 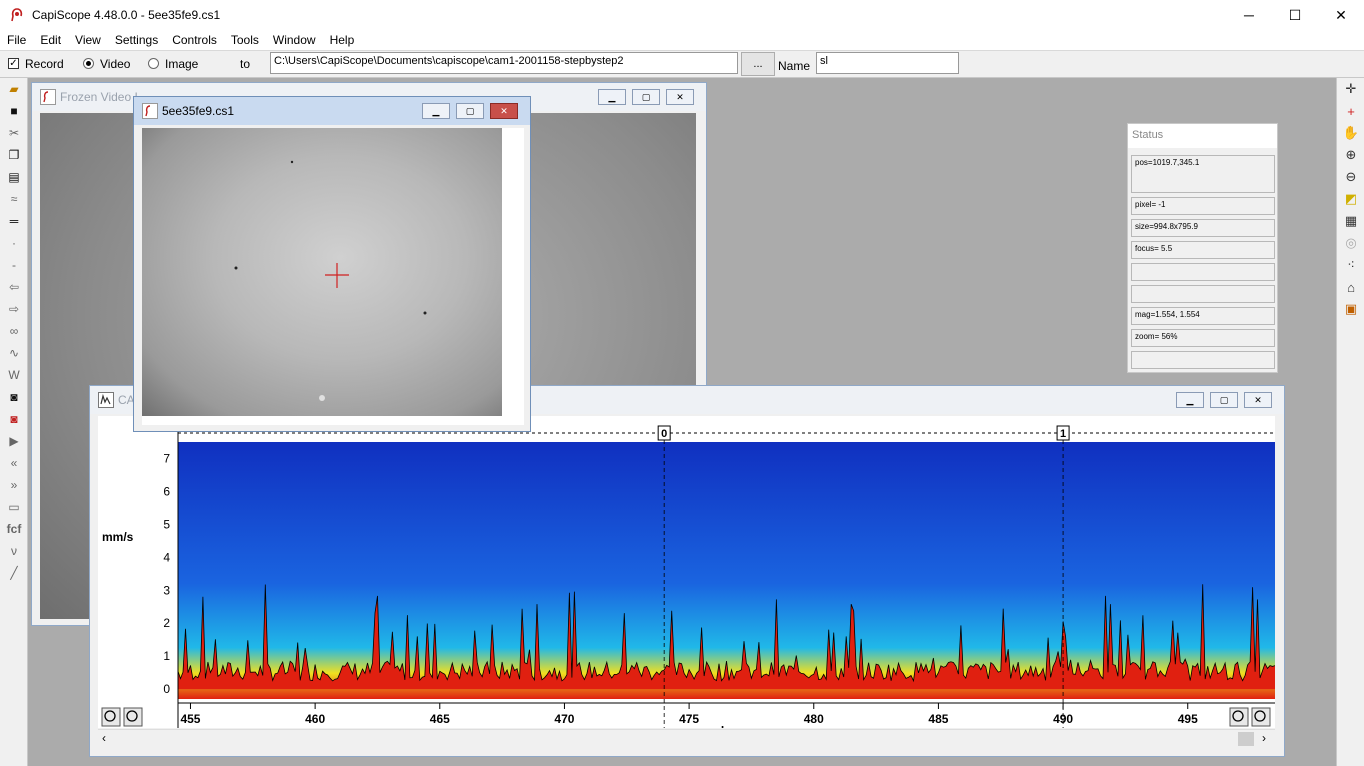 I want to click on close-button: ✕, so click(x=1341, y=15).